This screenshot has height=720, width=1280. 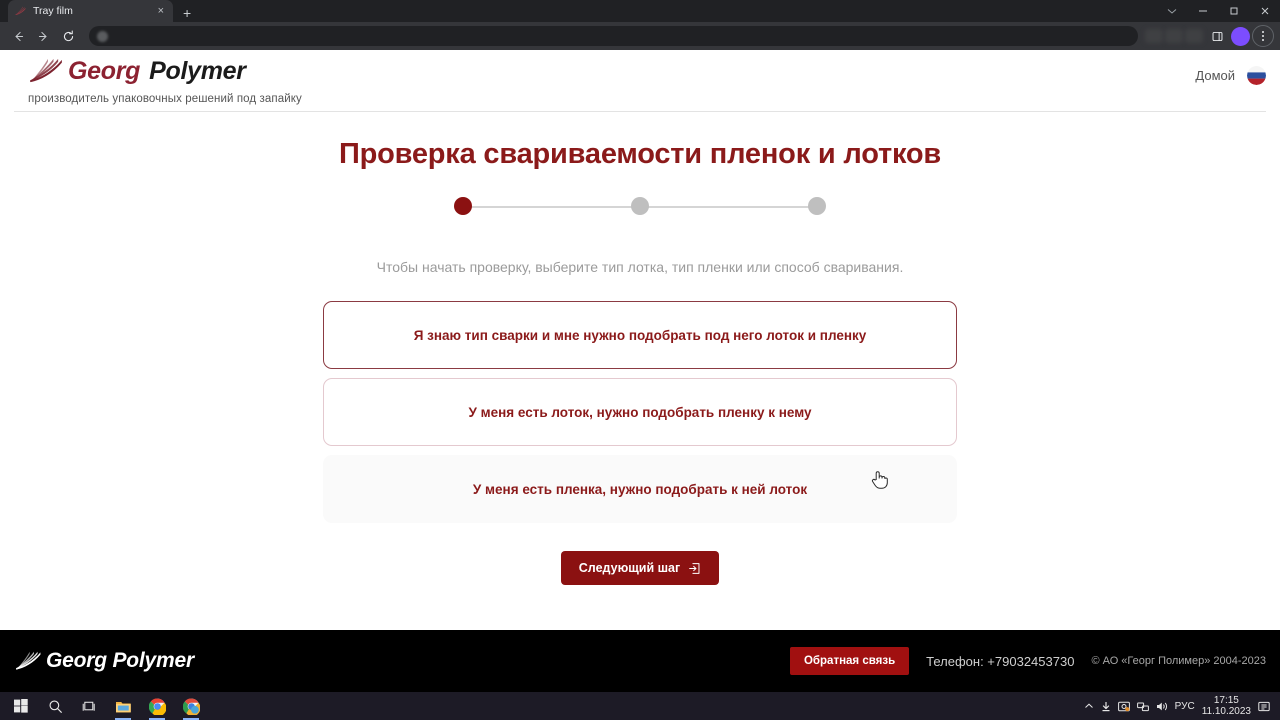 What do you see at coordinates (29, 661) in the screenshot?
I see `georg-polymer-mark-icon-footer` at bounding box center [29, 661].